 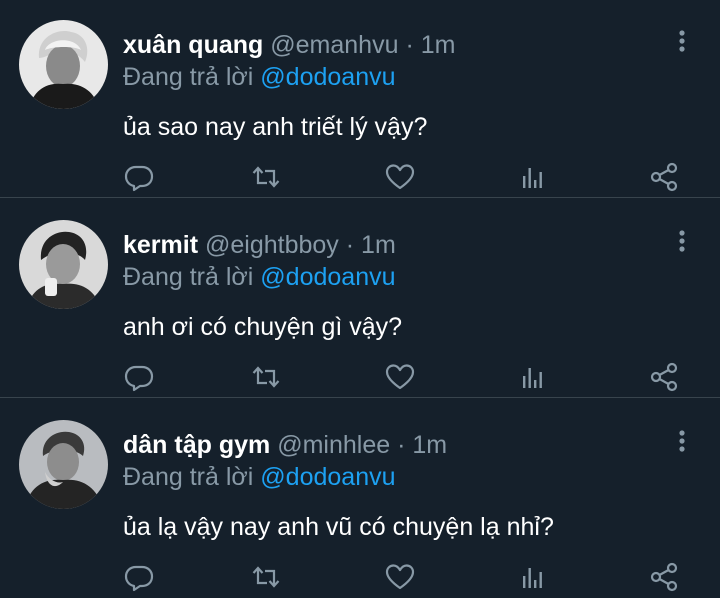 I want to click on display-name: kermit, so click(x=160, y=245).